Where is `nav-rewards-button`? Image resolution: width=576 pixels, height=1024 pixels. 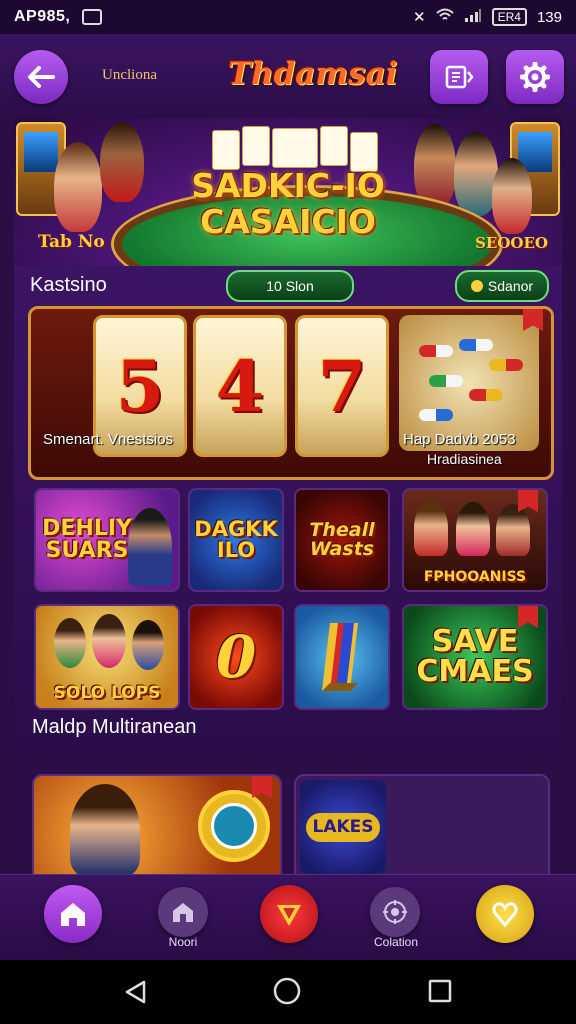
nav-rewards-button is located at coordinates (505, 914).